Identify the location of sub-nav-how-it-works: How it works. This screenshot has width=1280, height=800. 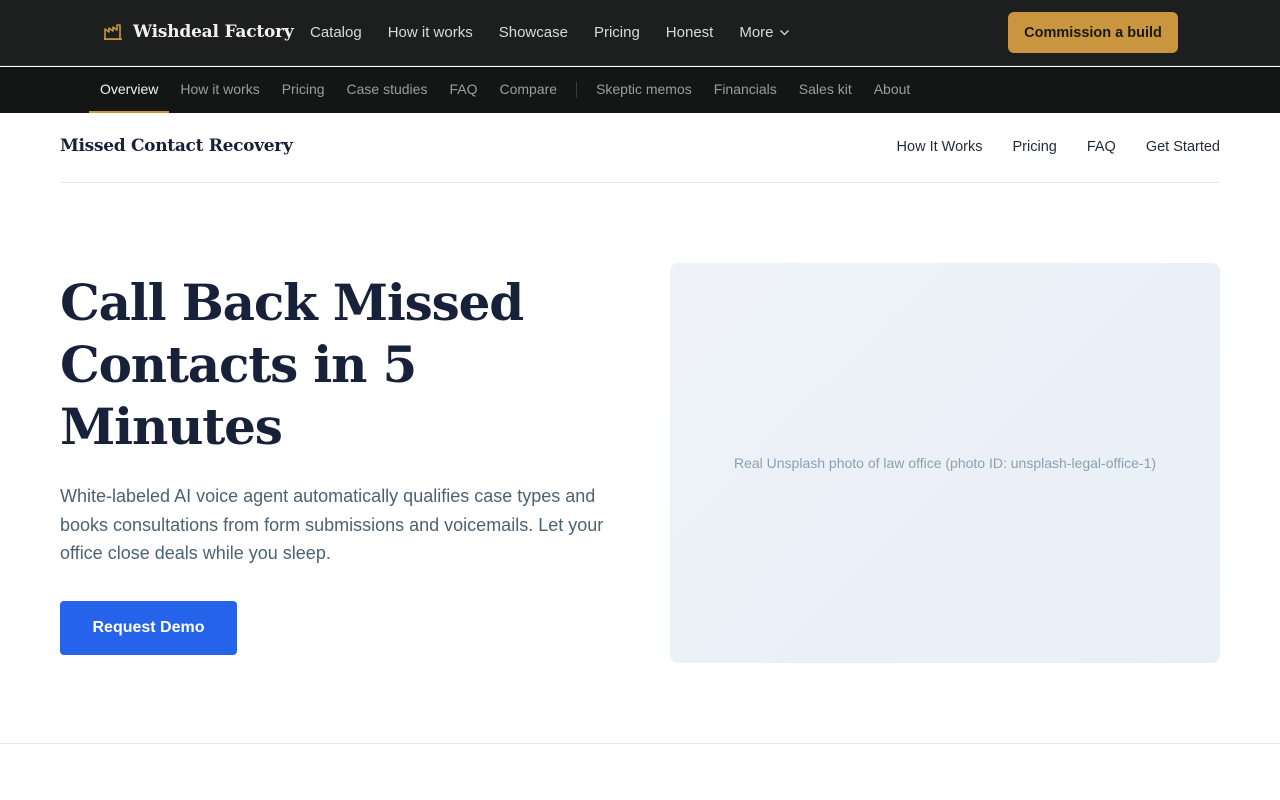
(219, 90).